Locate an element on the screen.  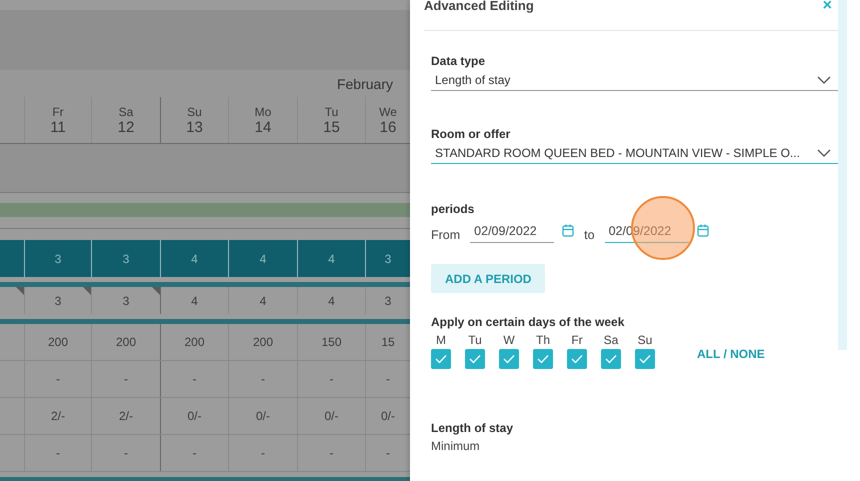
dropdown: Length of stay is located at coordinates (634, 80).